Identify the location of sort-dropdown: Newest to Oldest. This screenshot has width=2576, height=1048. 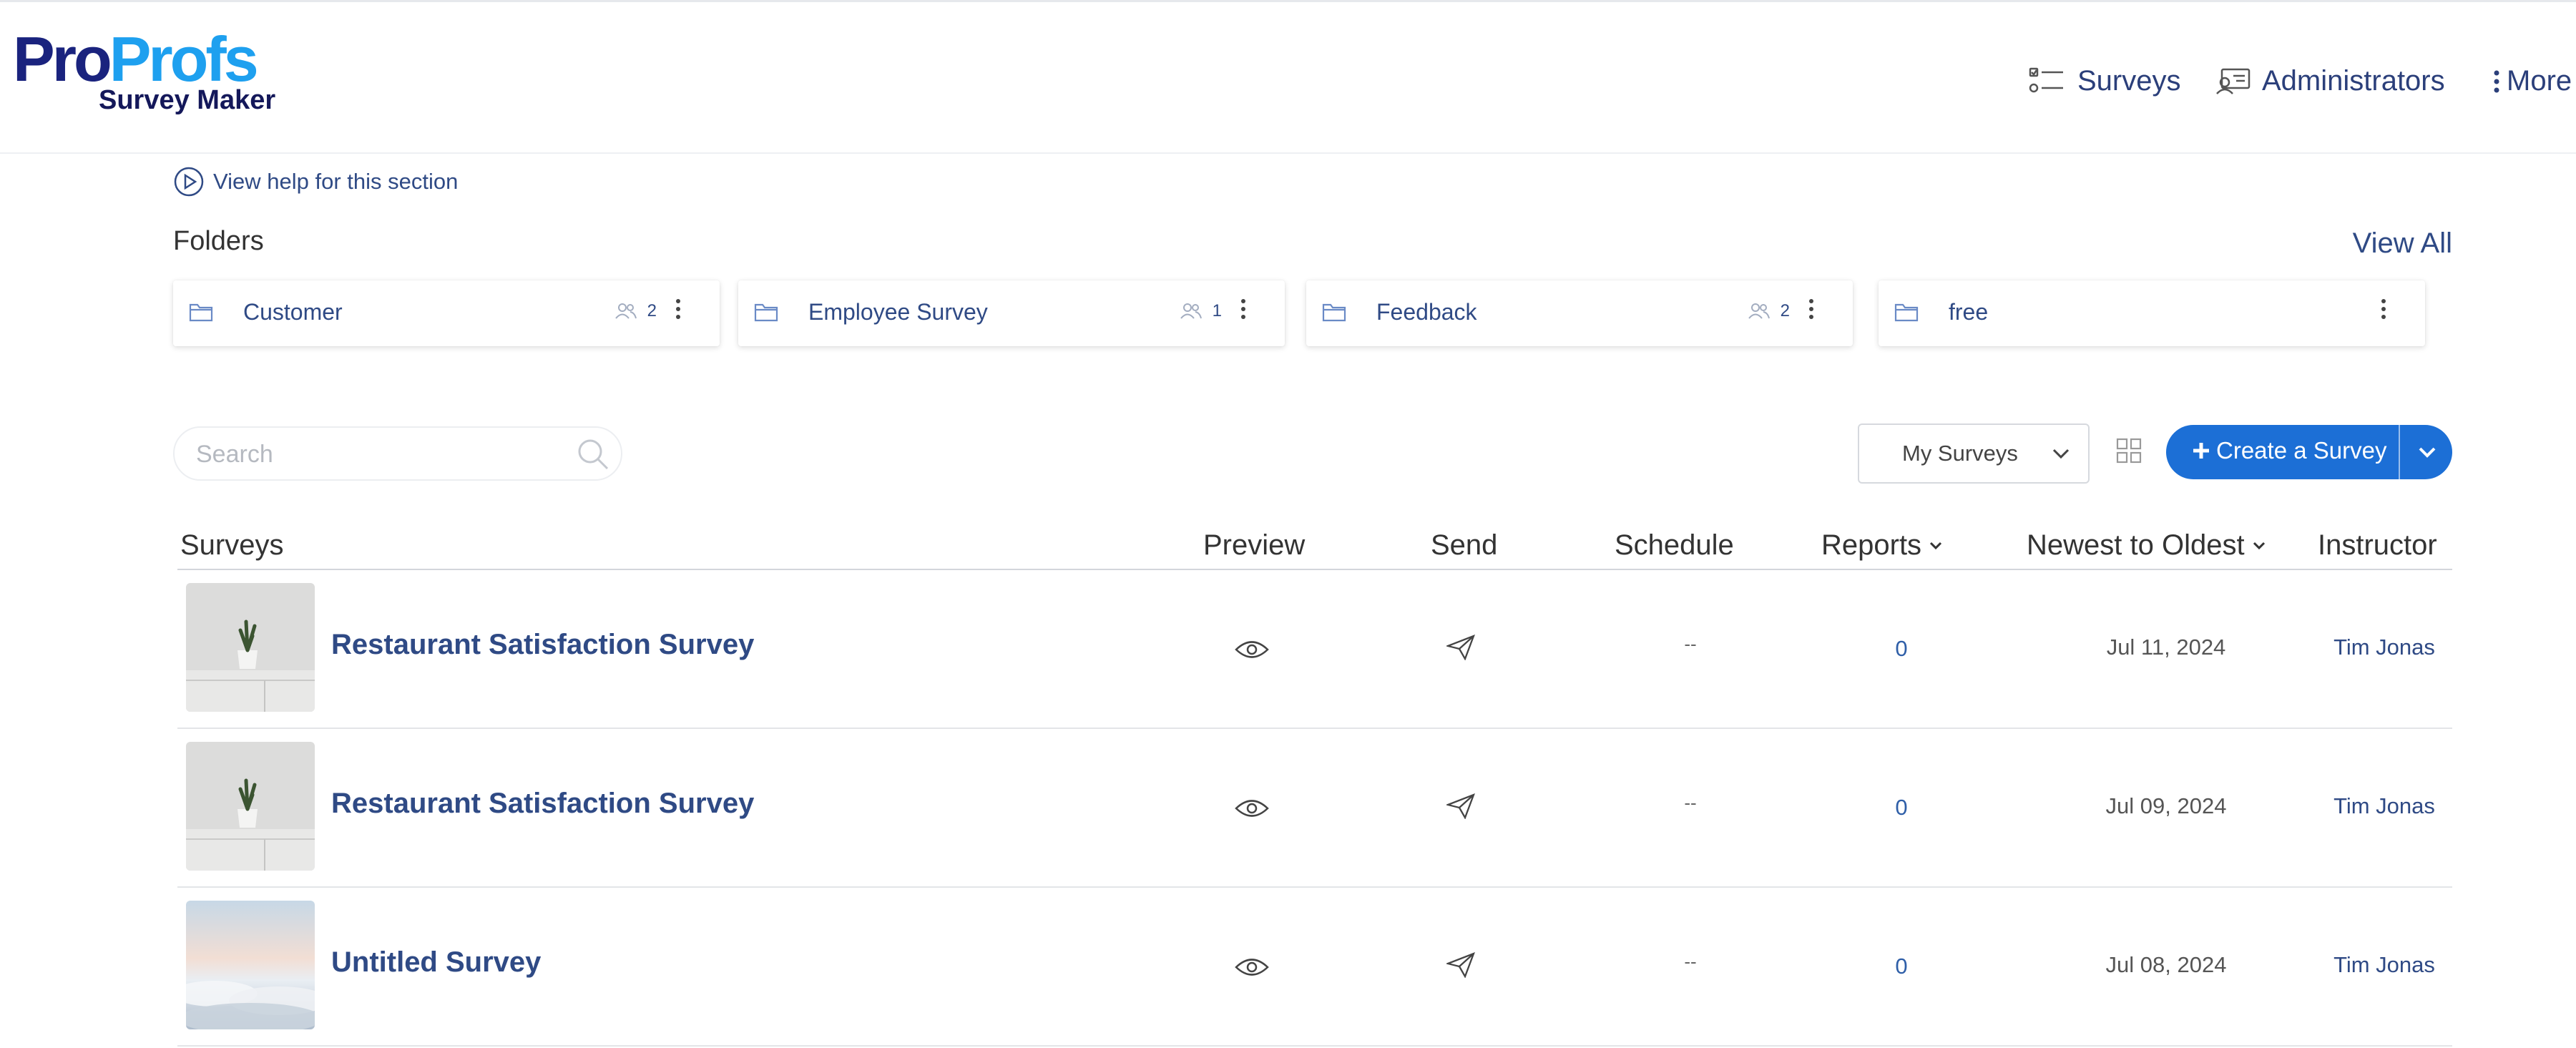
(2147, 545).